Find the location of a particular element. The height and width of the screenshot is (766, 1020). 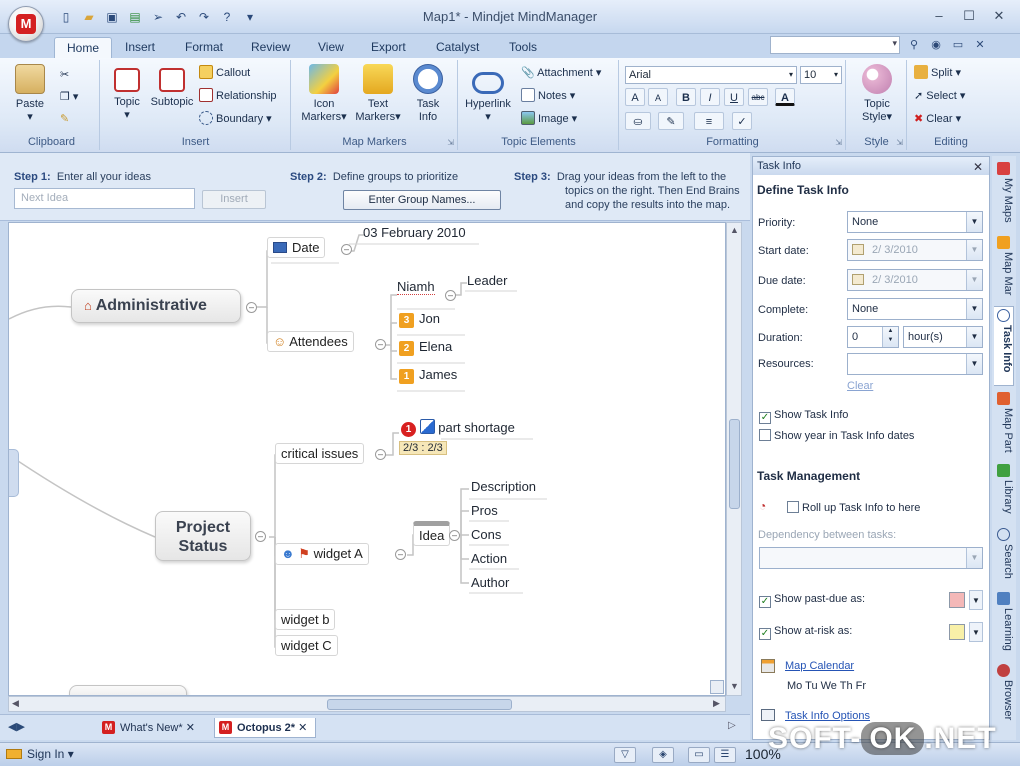

topic-widget-b: widget b is located at coordinates (305, 619).